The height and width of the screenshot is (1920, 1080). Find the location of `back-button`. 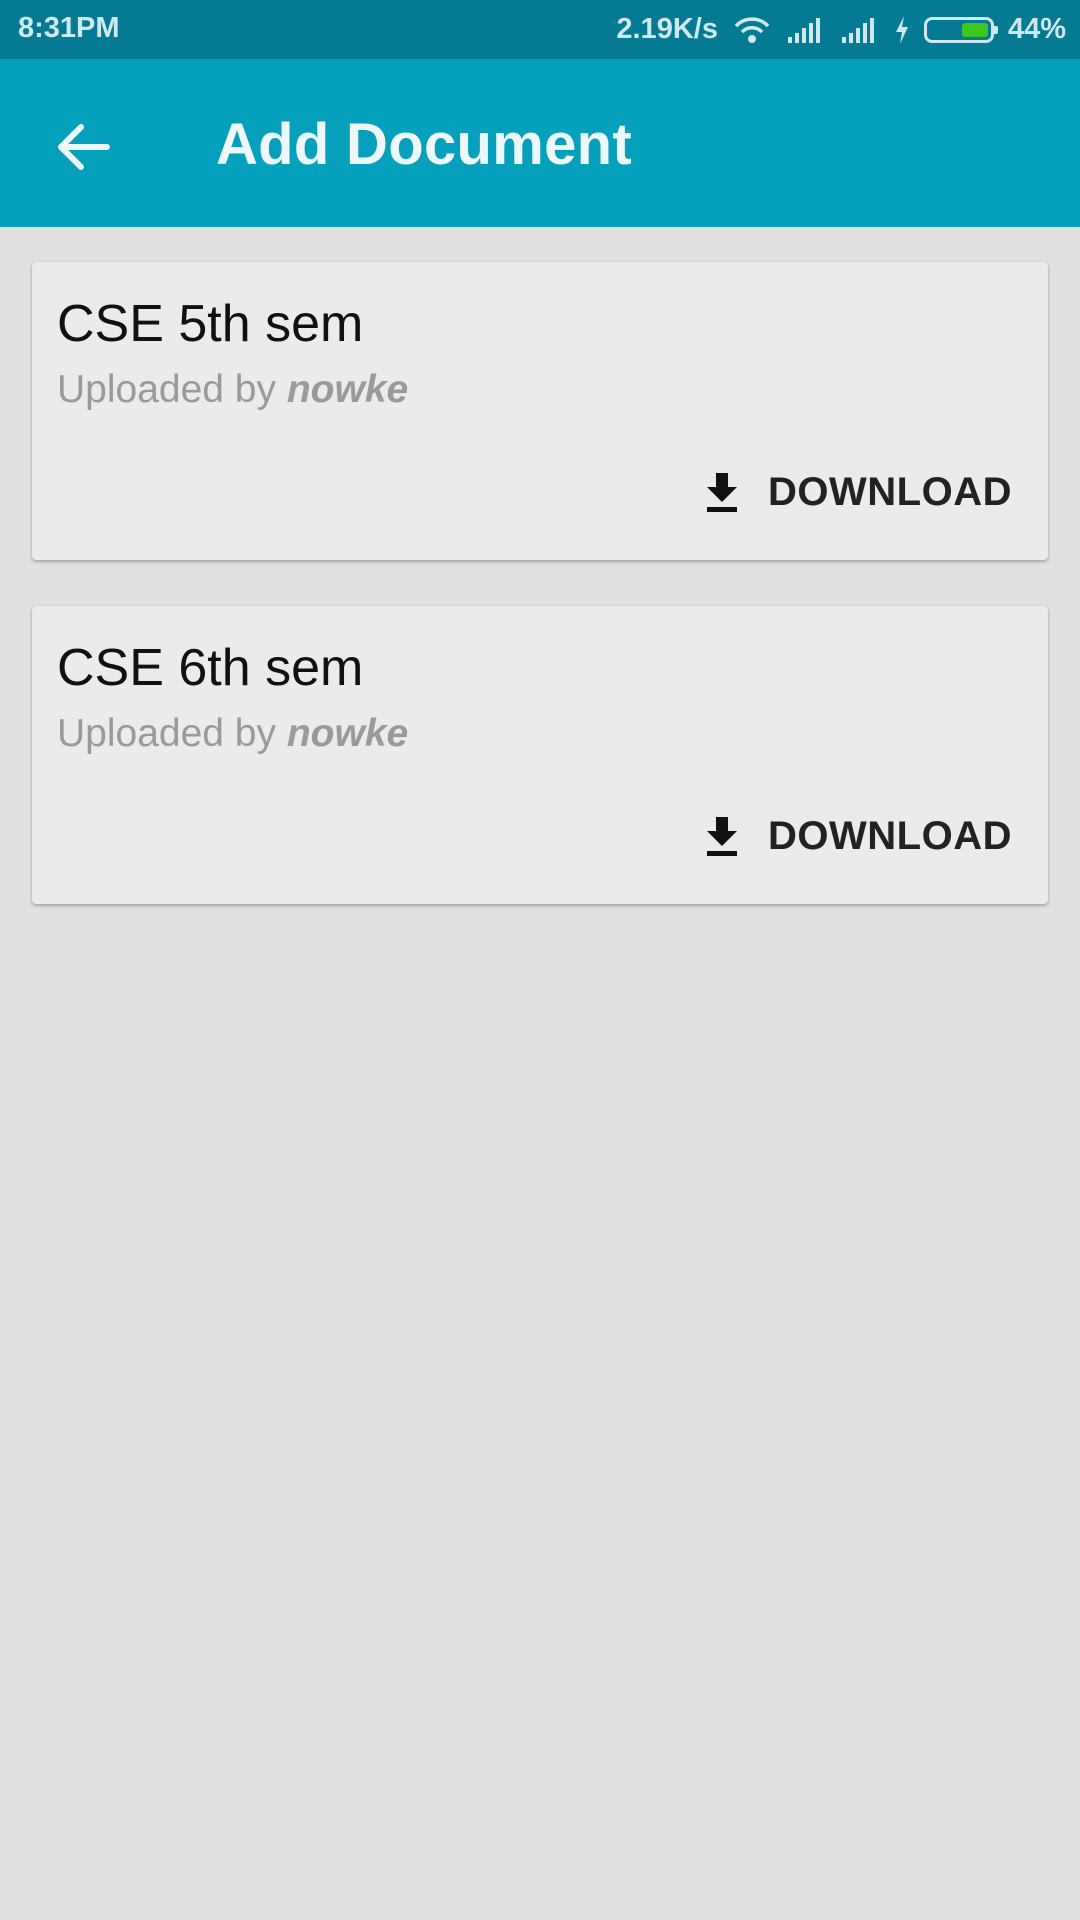

back-button is located at coordinates (84, 147).